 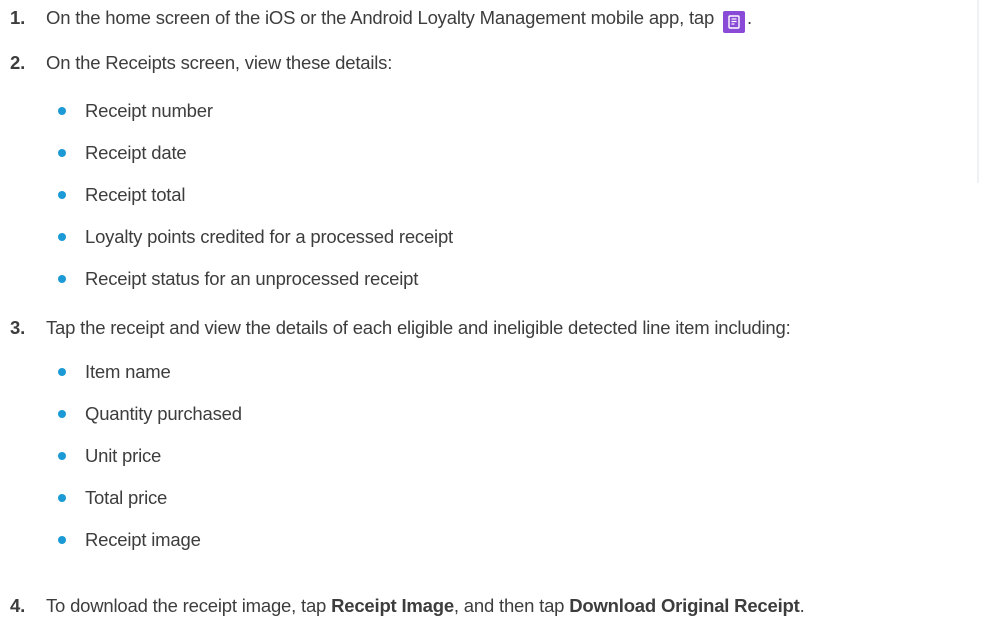 What do you see at coordinates (978, 91) in the screenshot?
I see `scrollbar` at bounding box center [978, 91].